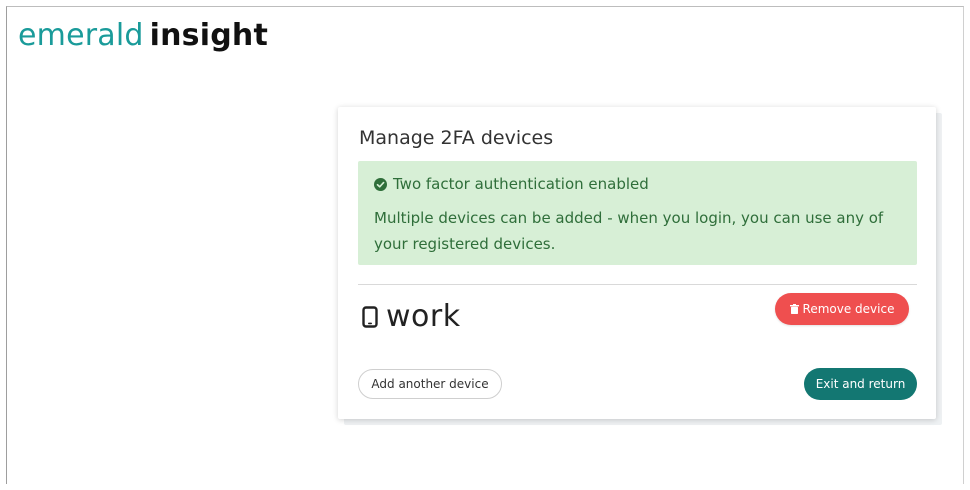  I want to click on exit-and-return-button: Exit and return, so click(860, 384).